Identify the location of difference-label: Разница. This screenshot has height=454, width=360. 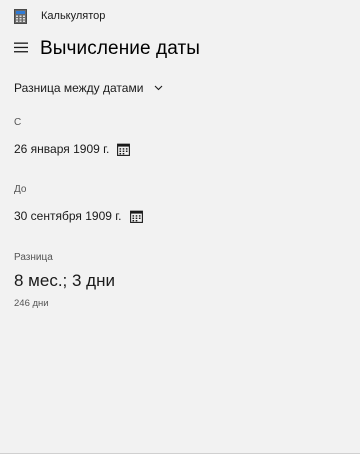
(33, 257).